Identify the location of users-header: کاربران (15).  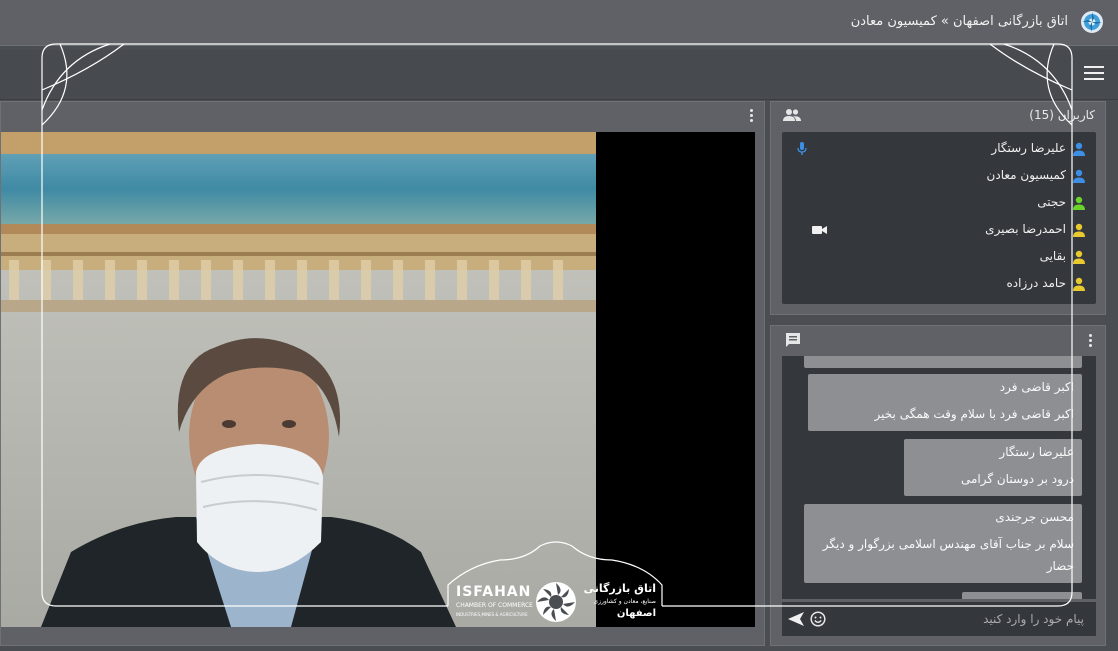
(1062, 115).